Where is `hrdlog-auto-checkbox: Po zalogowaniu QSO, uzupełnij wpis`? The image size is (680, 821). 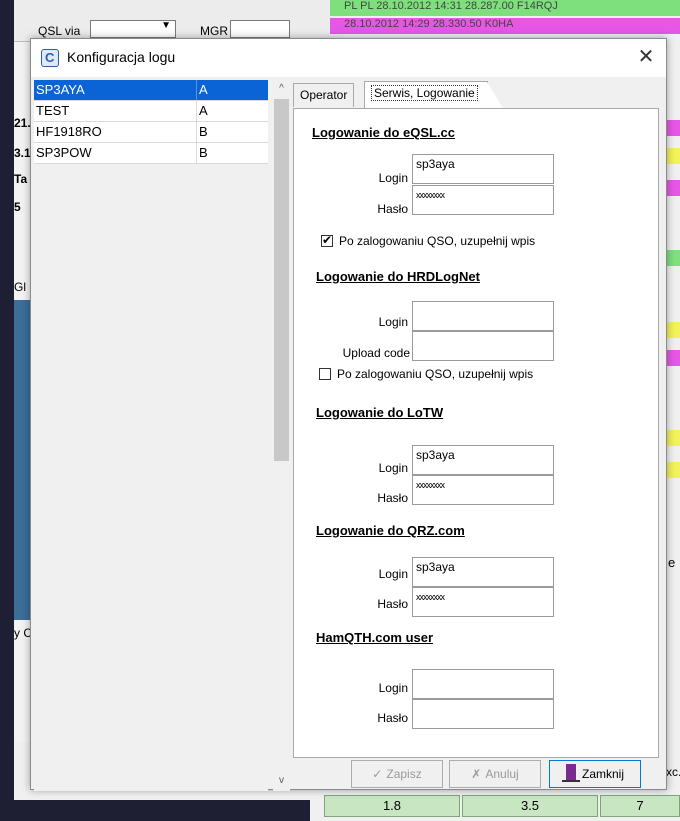
hrdlog-auto-checkbox: Po zalogowaniu QSO, uzupełnij wpis is located at coordinates (426, 374).